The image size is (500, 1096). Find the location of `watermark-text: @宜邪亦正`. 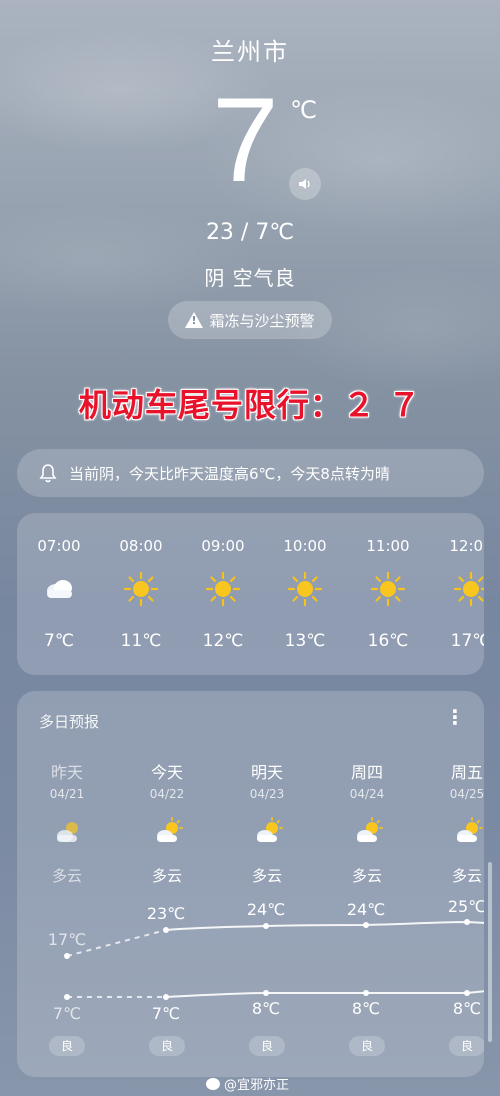

watermark-text: @宜邪亦正 is located at coordinates (257, 1085).